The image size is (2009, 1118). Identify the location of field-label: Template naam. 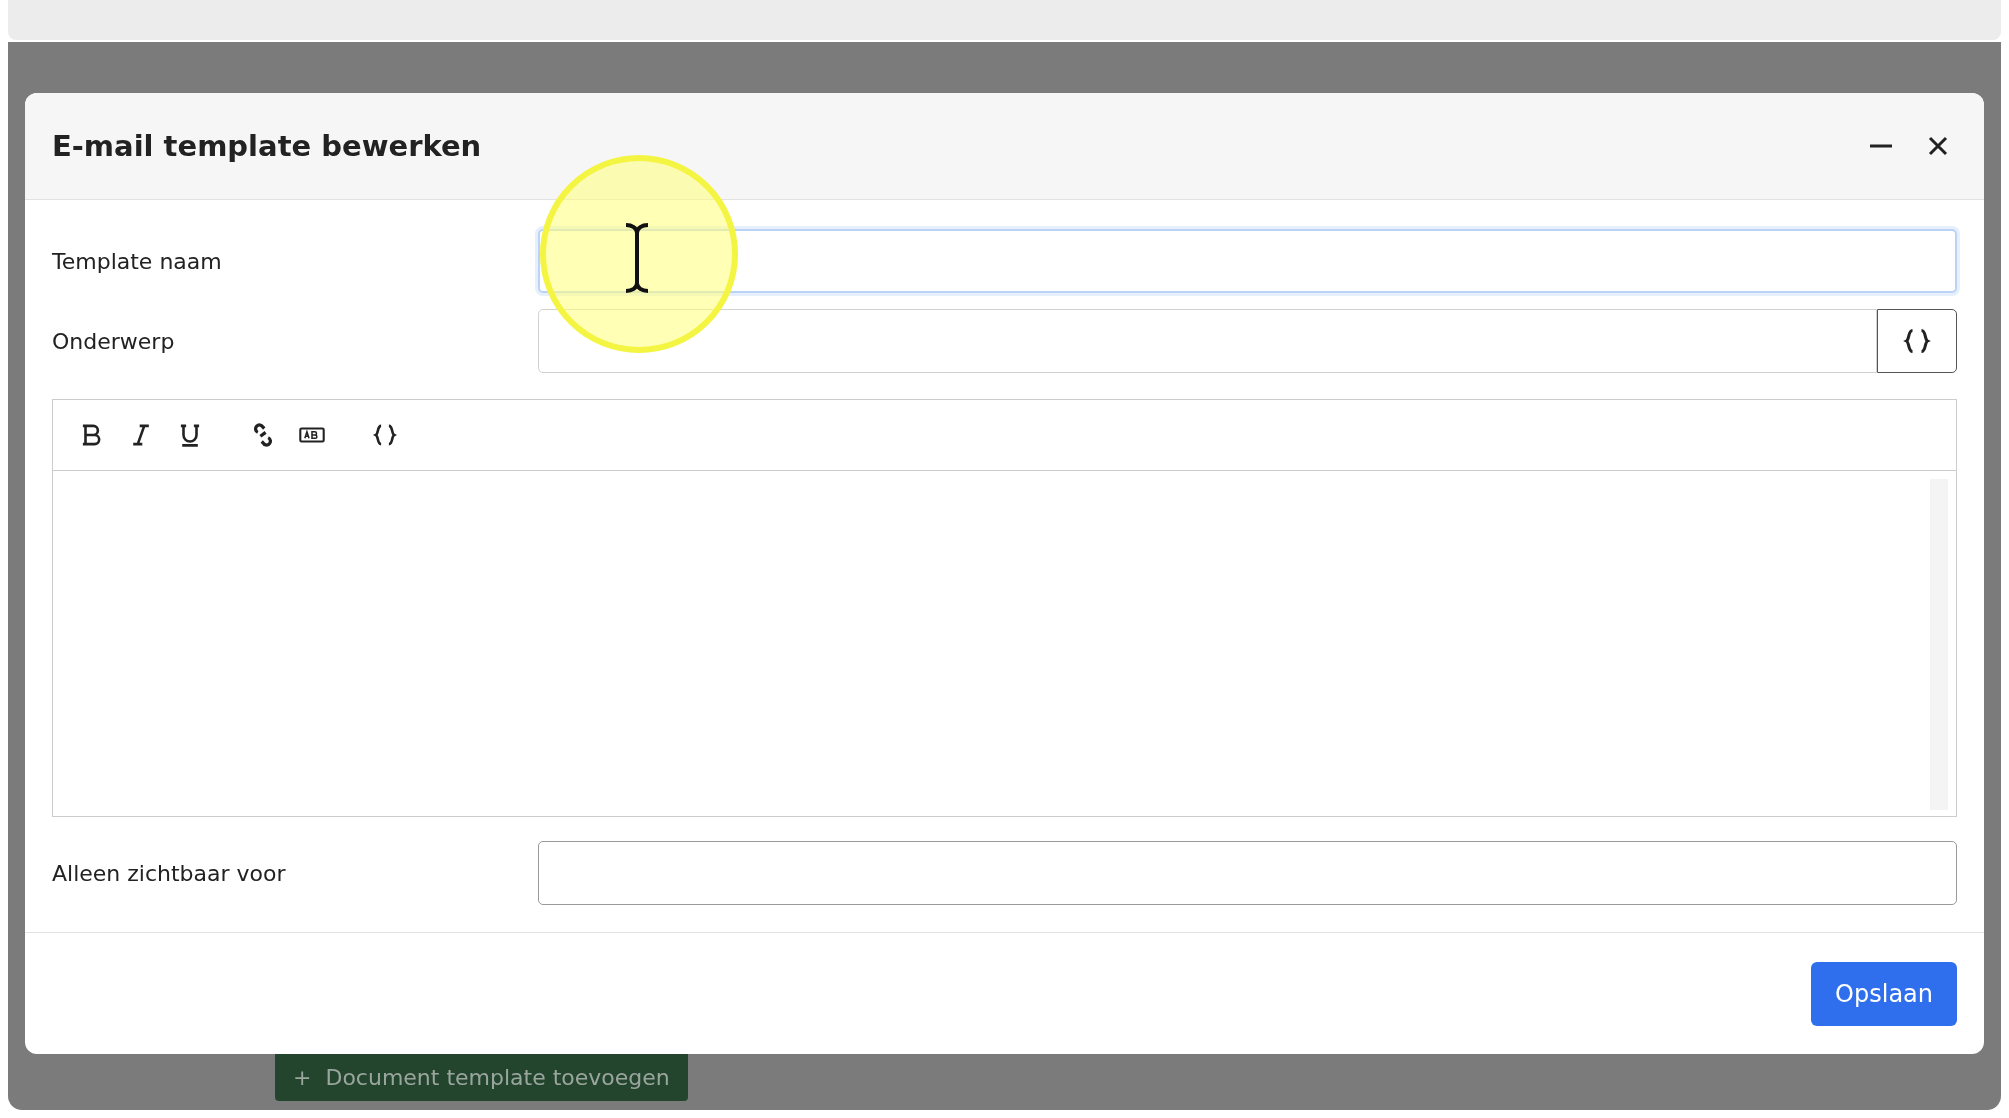
(137, 261).